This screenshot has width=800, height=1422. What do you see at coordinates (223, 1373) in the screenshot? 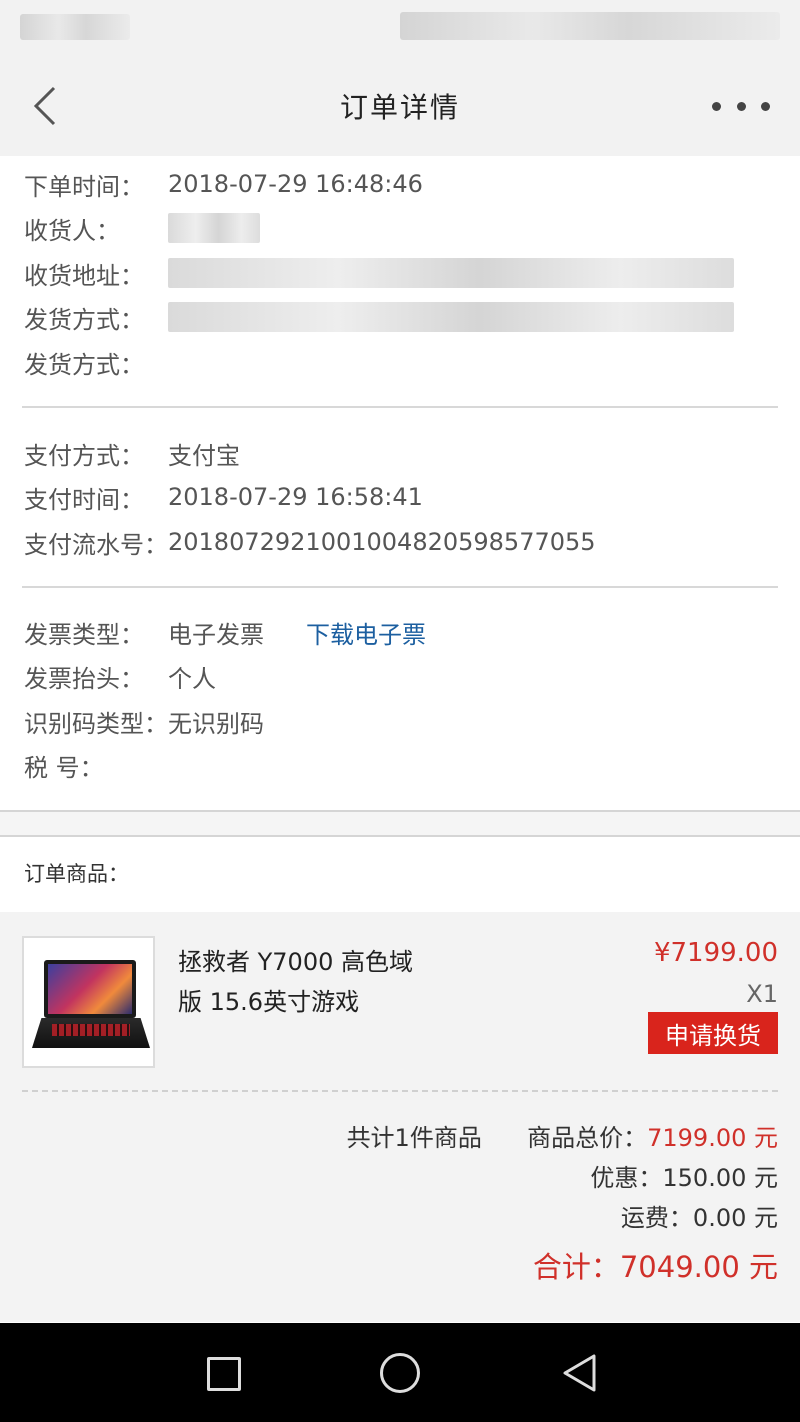
I see `recent-apps-icon` at bounding box center [223, 1373].